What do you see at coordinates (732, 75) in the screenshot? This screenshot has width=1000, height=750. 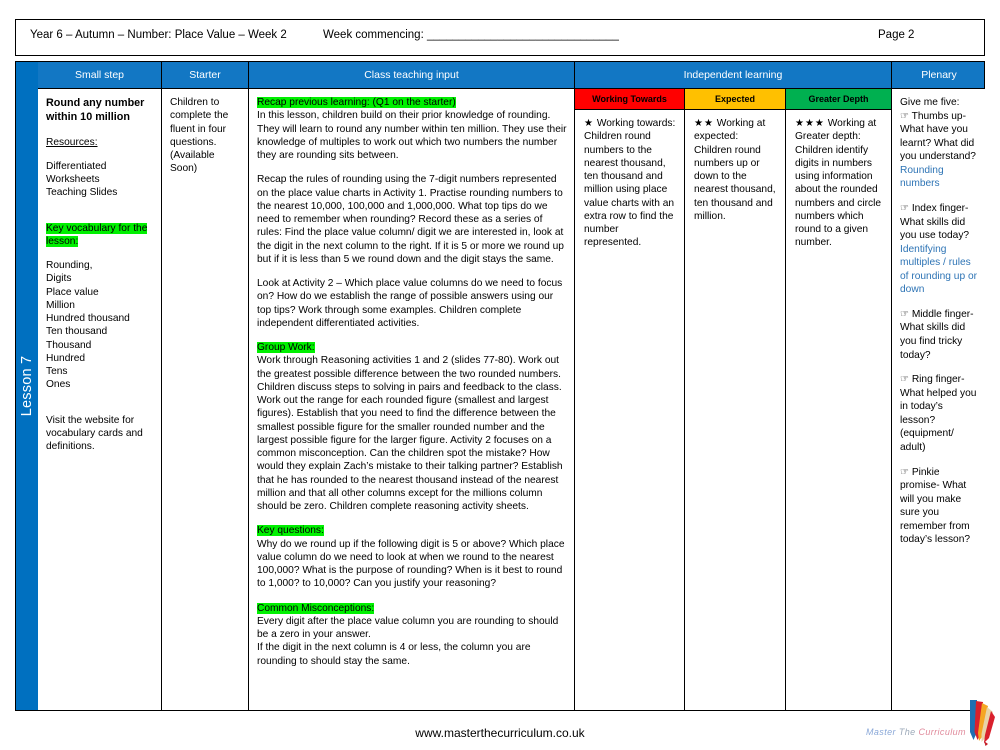 I see `column-header-independent-learning: Independent learning` at bounding box center [732, 75].